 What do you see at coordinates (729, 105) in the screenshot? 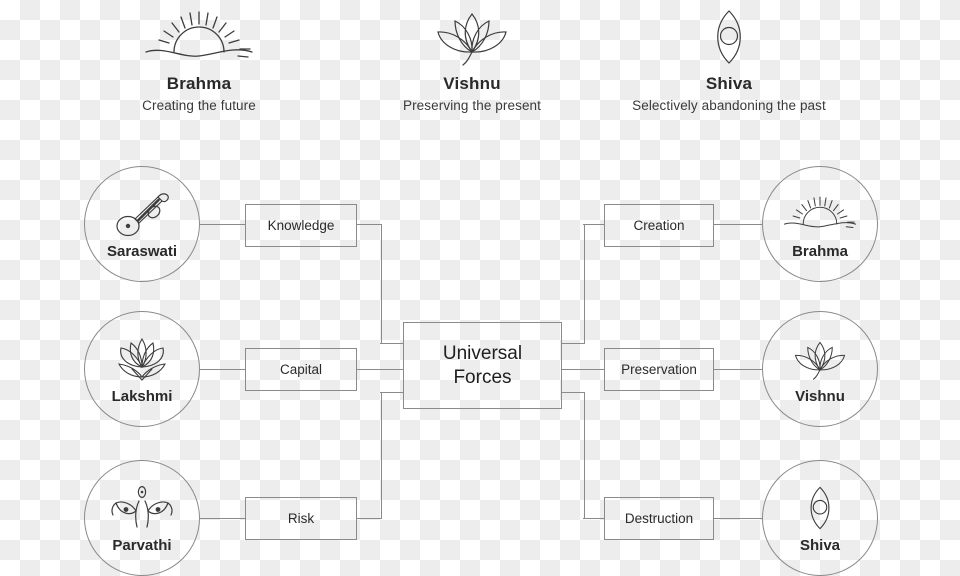
I see `legend-subtitle: Selectively abandoning the past` at bounding box center [729, 105].